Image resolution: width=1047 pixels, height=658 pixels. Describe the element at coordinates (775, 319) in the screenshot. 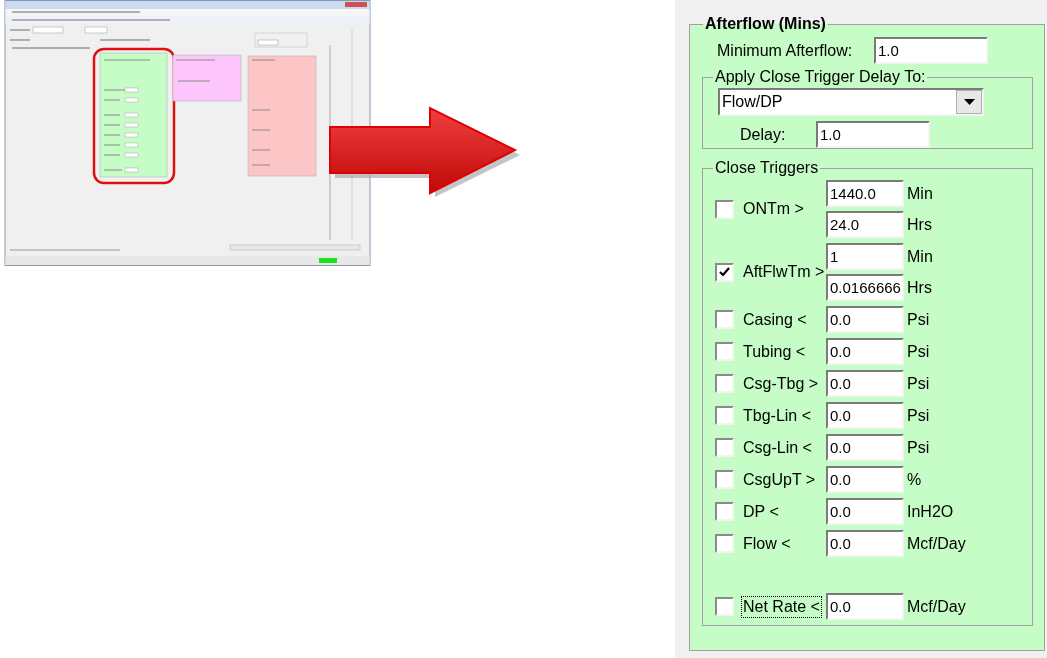

I see `trigger-label: Casing <` at that location.